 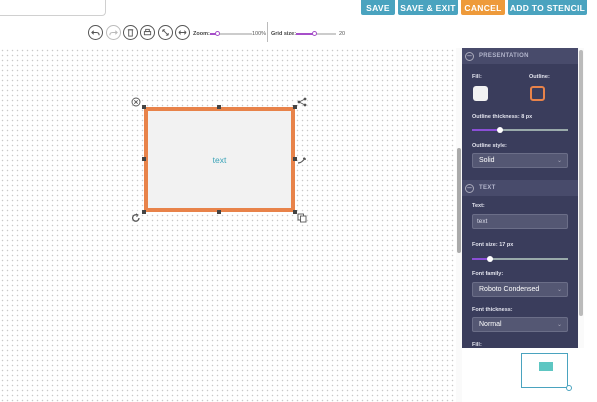 What do you see at coordinates (130, 32) in the screenshot?
I see `delete-icon` at bounding box center [130, 32].